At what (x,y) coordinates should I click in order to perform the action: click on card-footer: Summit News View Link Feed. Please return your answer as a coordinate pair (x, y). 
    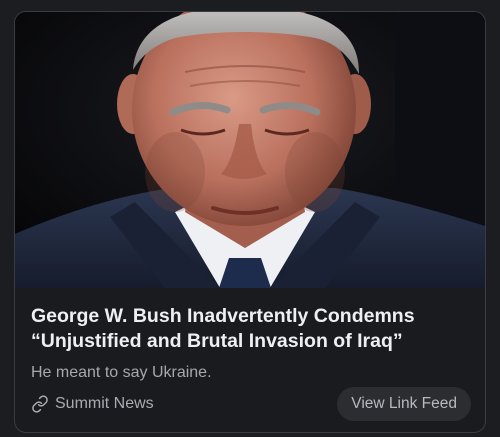
    Looking at the image, I should click on (251, 404).